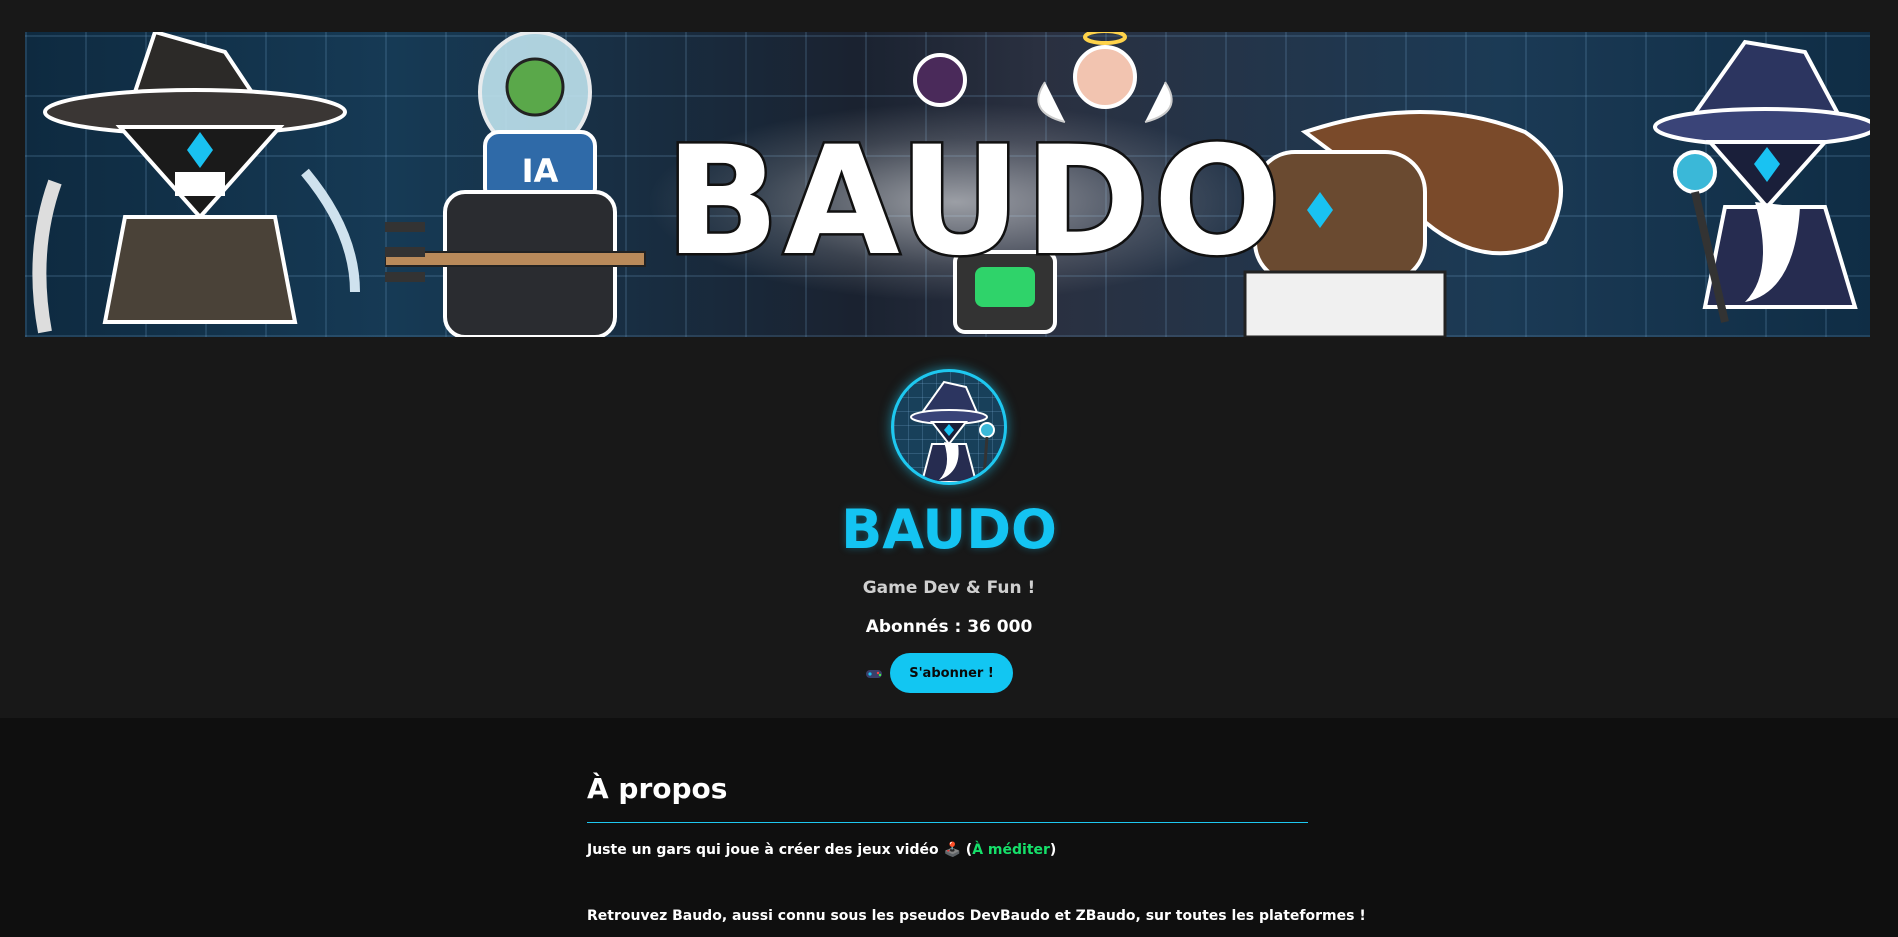 This screenshot has width=1898, height=937. What do you see at coordinates (949, 627) in the screenshot?
I see `subscriber-count: Abonnés : 36 000` at bounding box center [949, 627].